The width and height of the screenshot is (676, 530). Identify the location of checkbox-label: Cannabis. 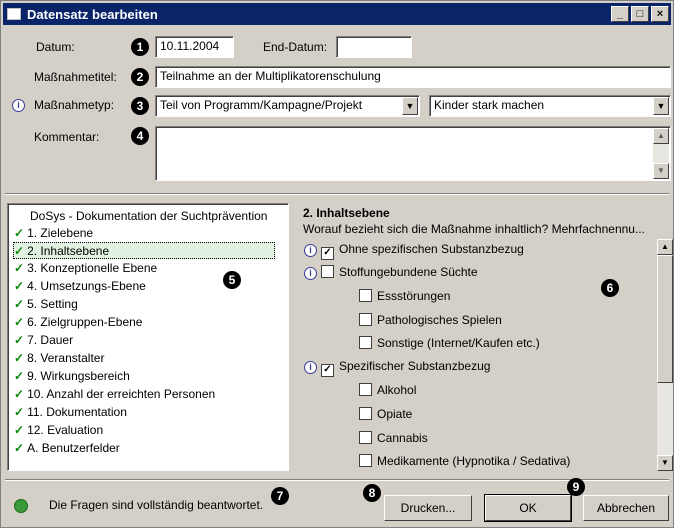
(402, 438).